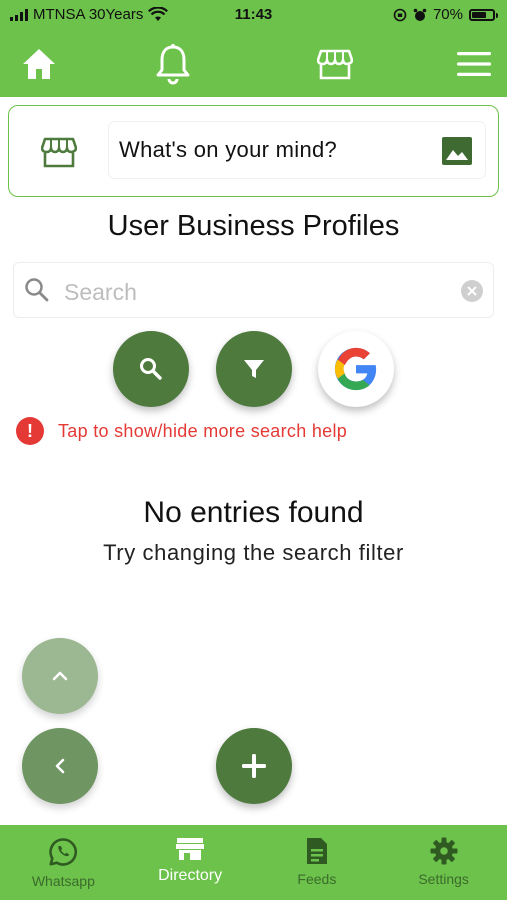  I want to click on search-bar, so click(253, 290).